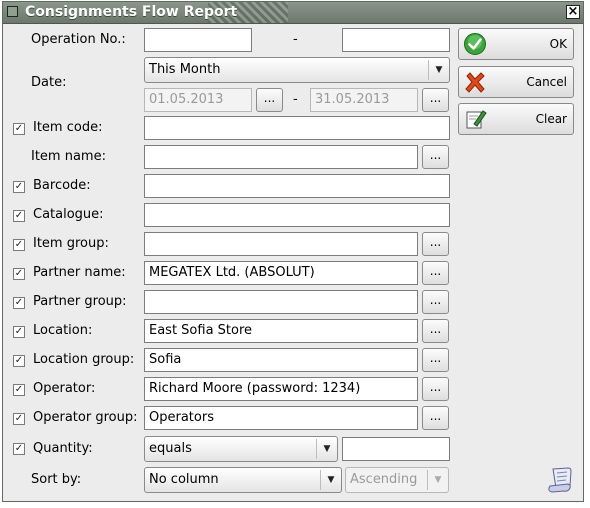  Describe the element at coordinates (184, 479) in the screenshot. I see `sort-column-value: No column` at that location.